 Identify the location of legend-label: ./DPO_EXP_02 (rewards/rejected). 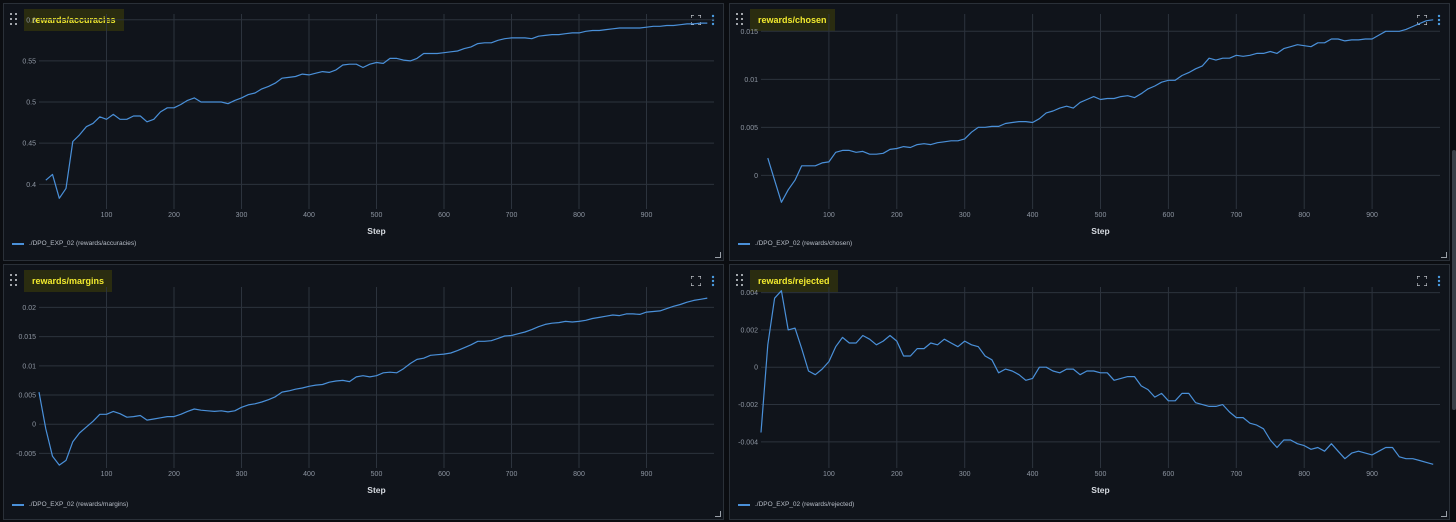
(805, 504).